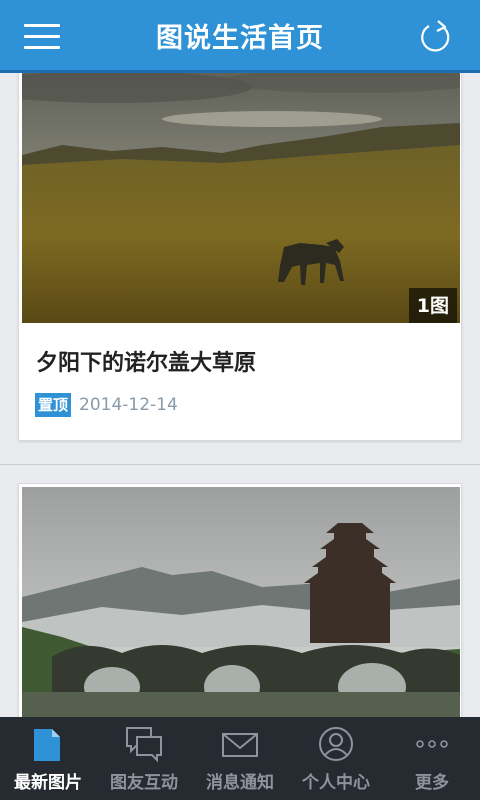 This screenshot has height=800, width=480. I want to click on tab-personal-center: 个人中心, so click(336, 758).